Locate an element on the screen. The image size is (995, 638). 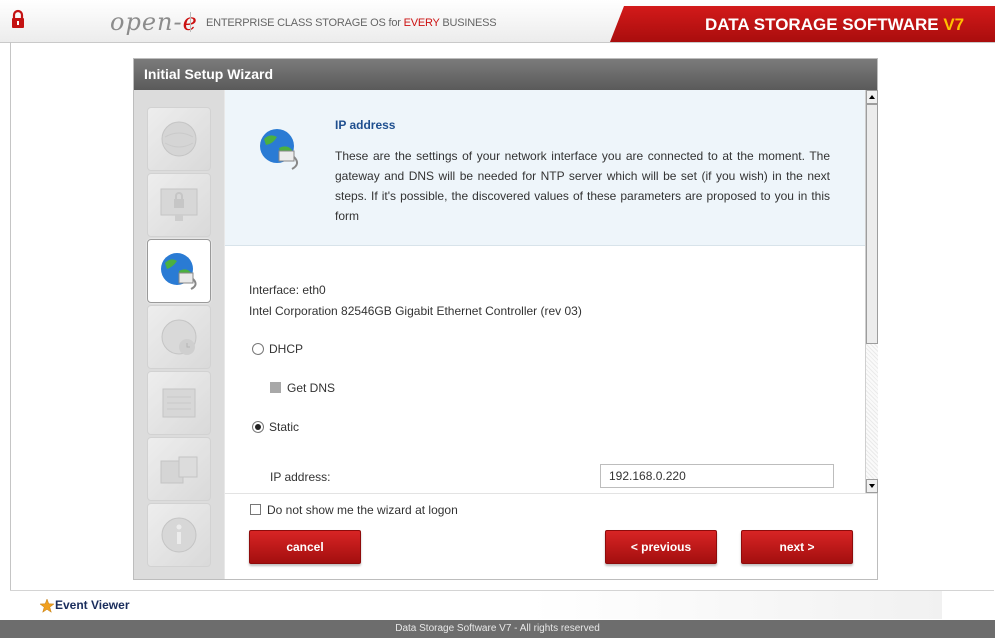
scroll-down-button is located at coordinates (872, 486).